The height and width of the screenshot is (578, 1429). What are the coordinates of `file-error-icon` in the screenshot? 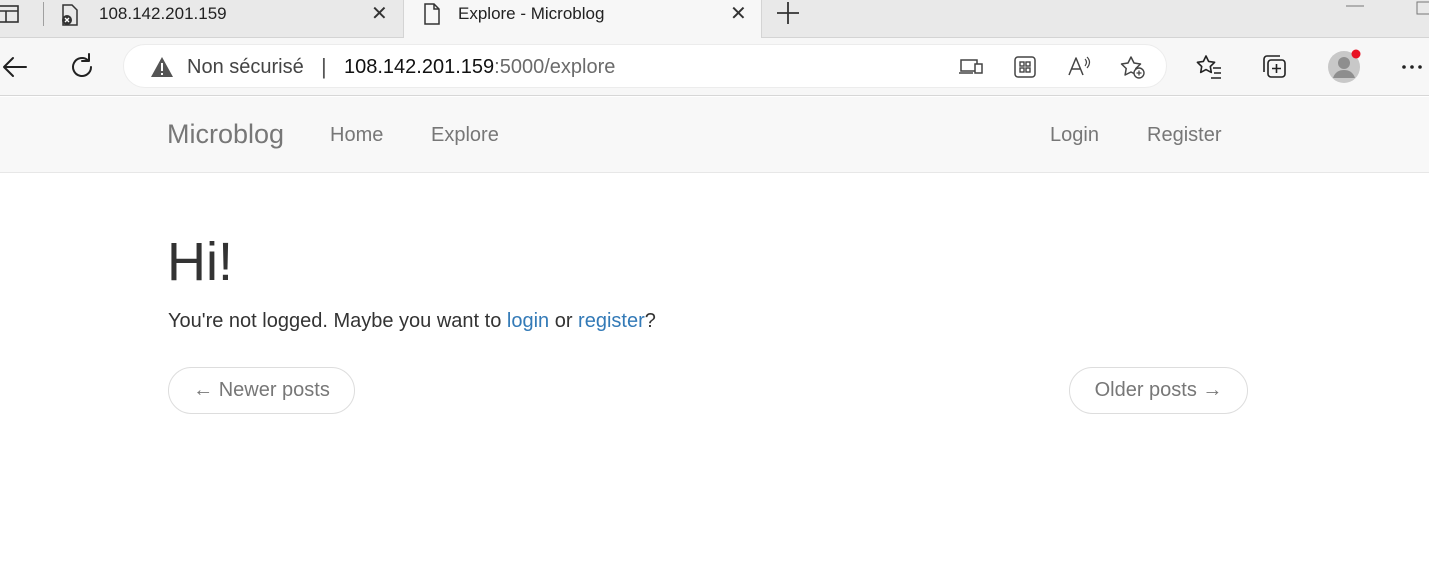 It's located at (70, 15).